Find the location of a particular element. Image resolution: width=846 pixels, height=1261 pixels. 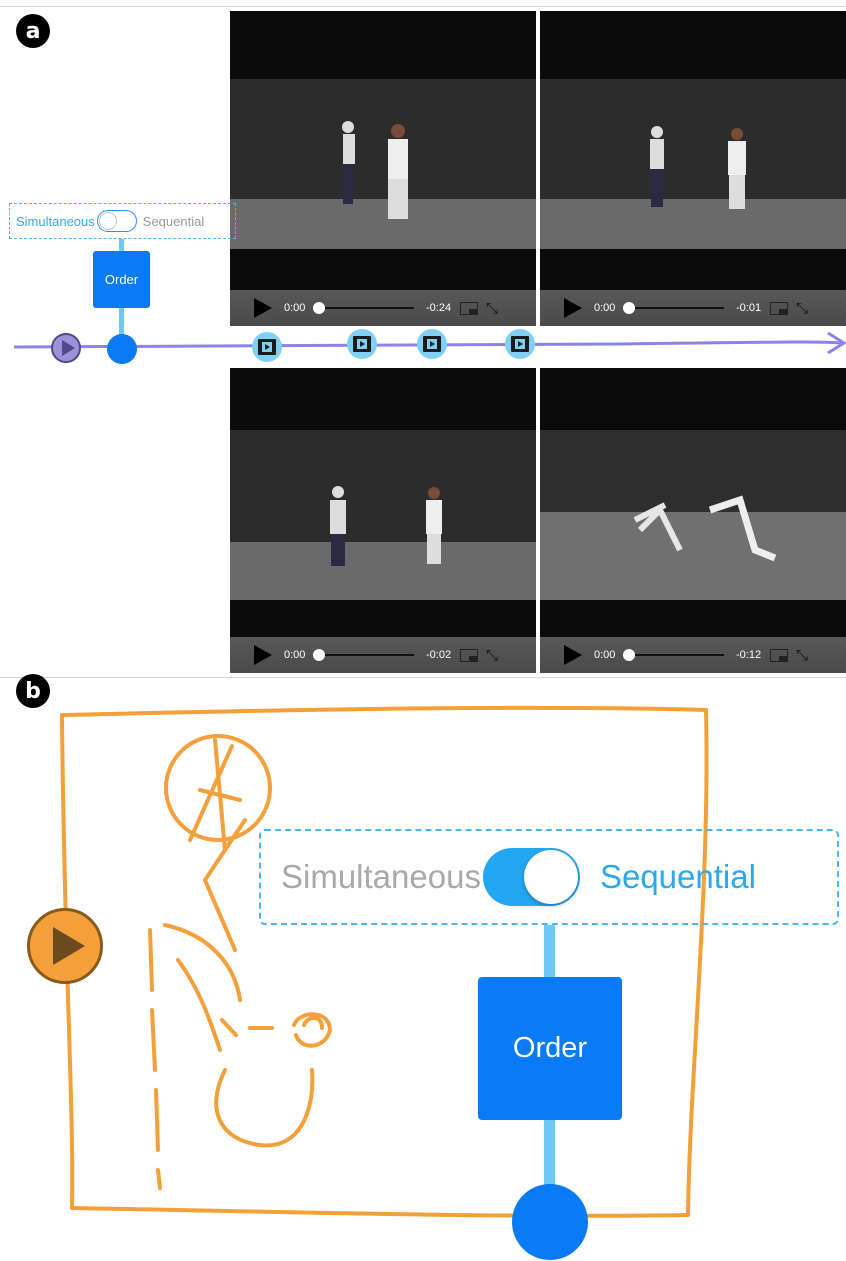

video-controls: 0:00 -0:01 ⤡ is located at coordinates (693, 308).